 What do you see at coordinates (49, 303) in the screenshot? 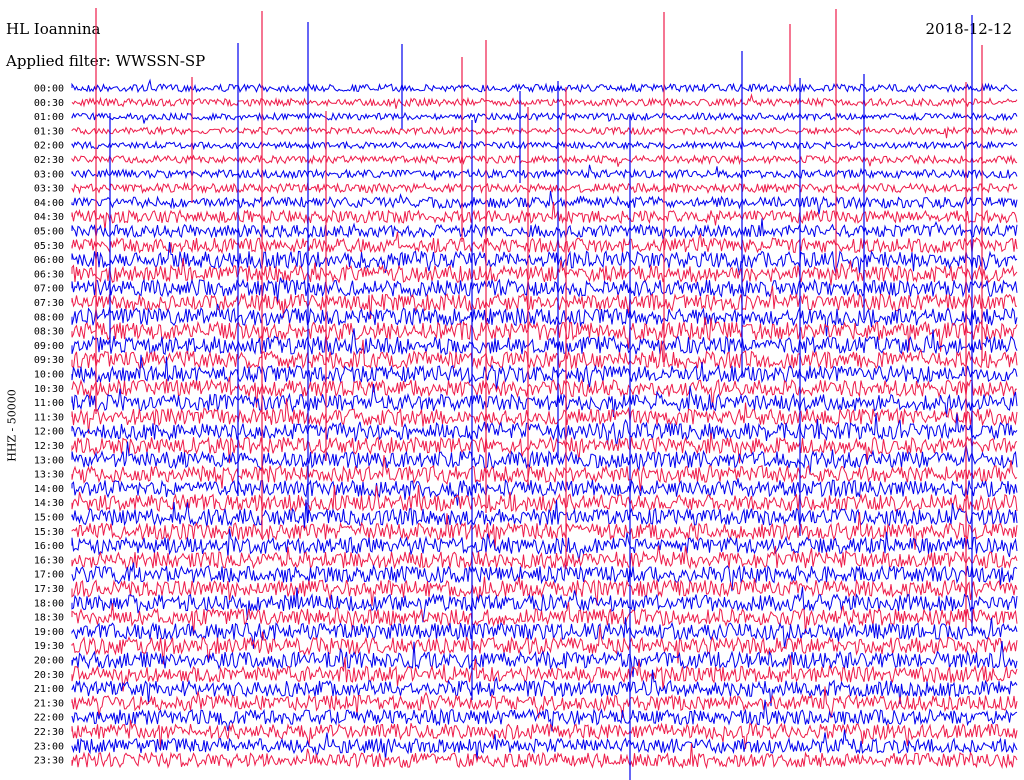
I see `row-time-label: 07:30` at bounding box center [49, 303].